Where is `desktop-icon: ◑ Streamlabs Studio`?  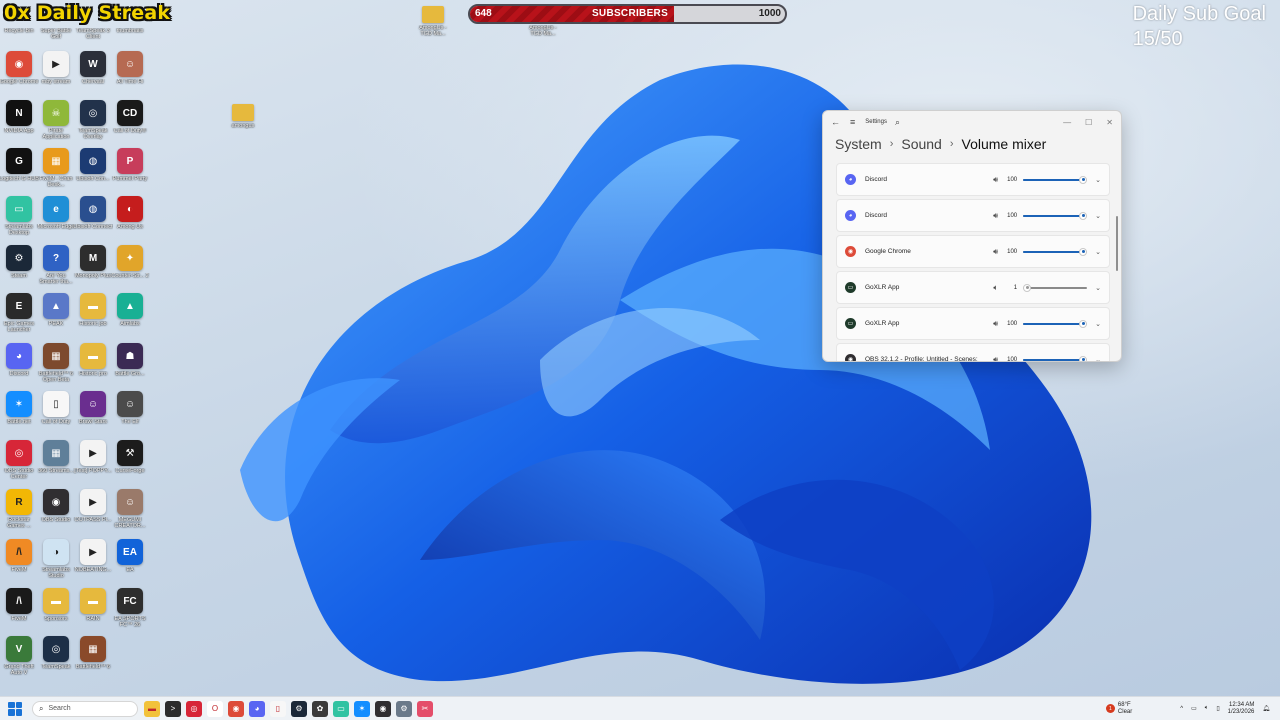 desktop-icon: ◑ Streamlabs Studio is located at coordinates (56, 563).